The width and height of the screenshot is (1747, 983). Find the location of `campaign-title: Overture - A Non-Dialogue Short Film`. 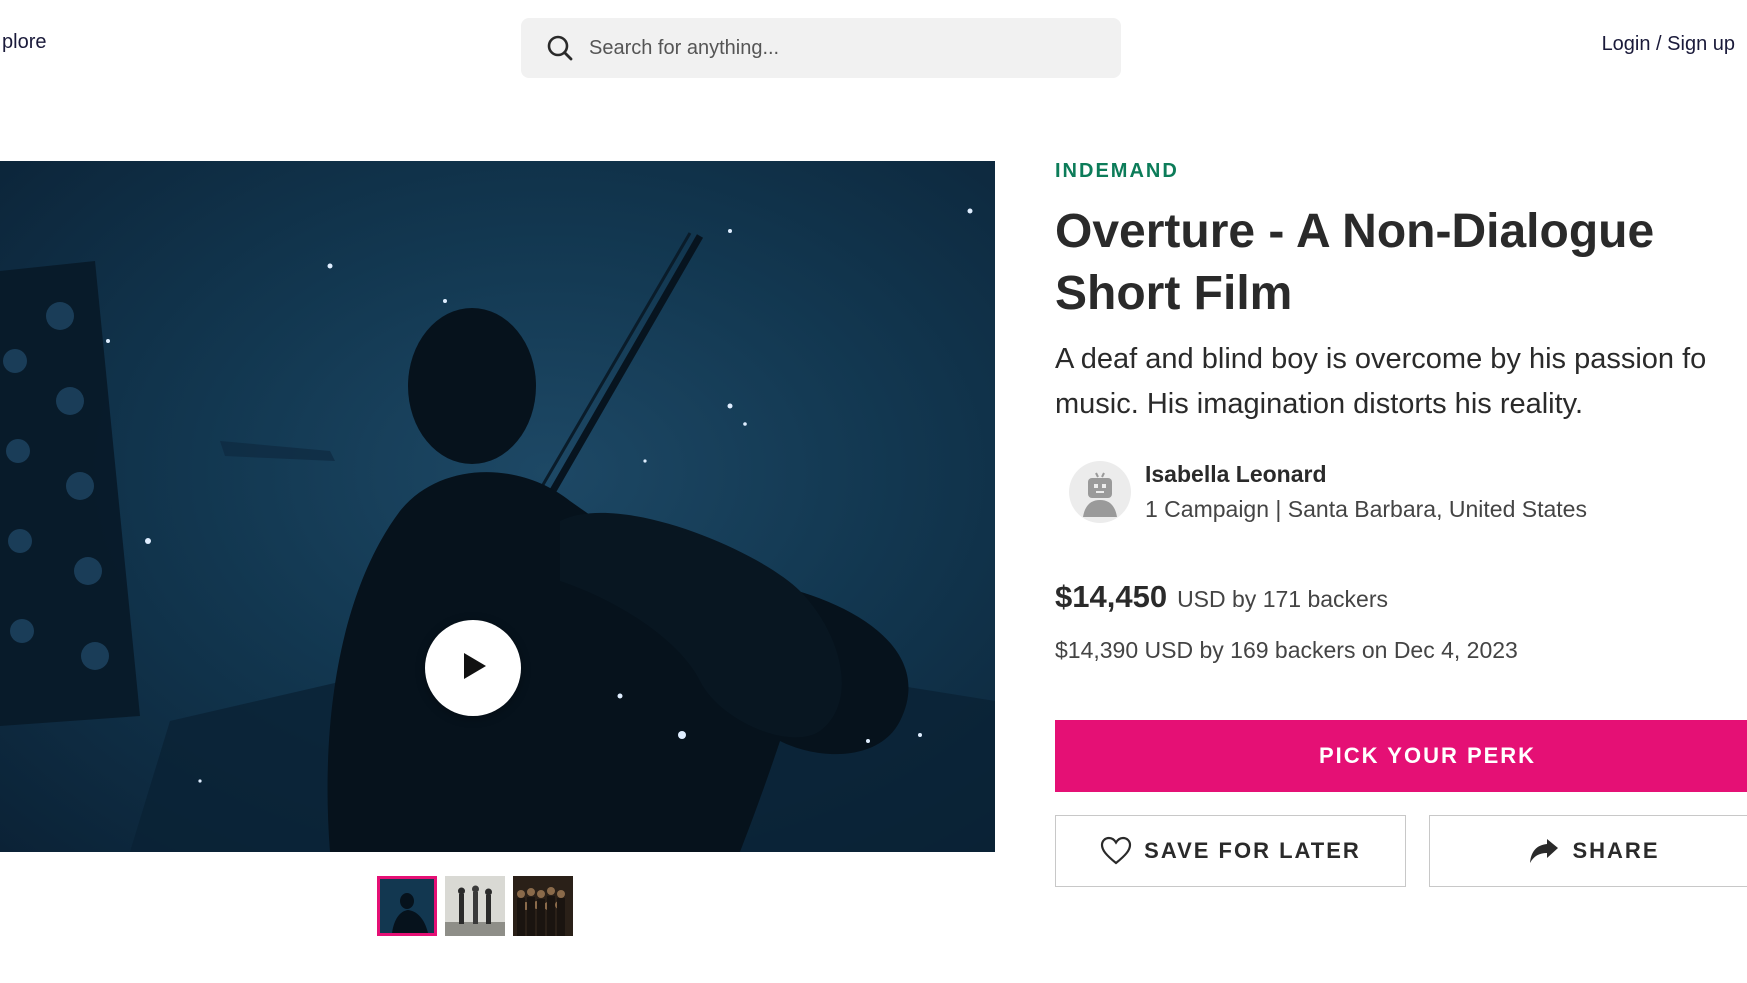

campaign-title: Overture - A Non-Dialogue Short Film is located at coordinates (1355, 262).